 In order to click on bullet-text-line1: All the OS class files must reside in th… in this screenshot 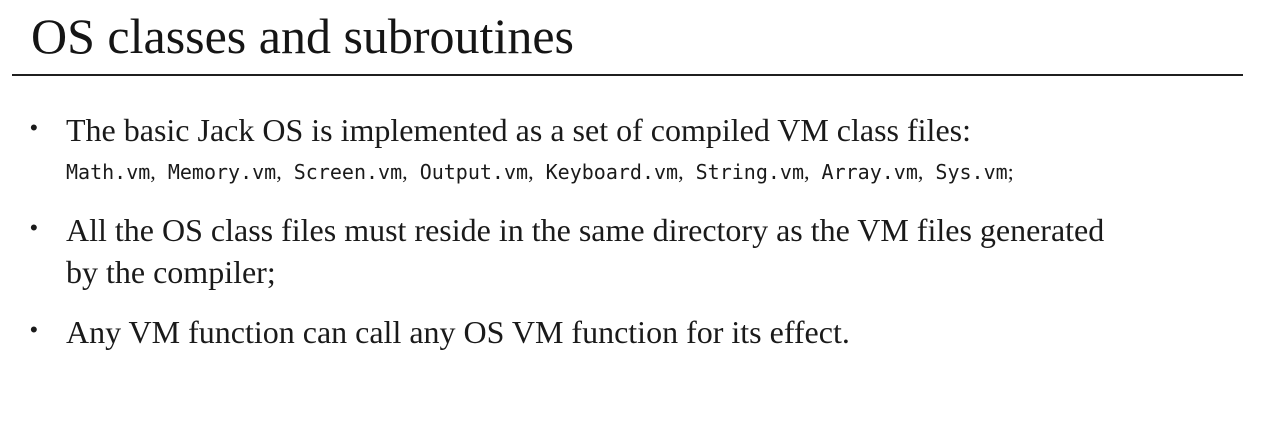, I will do `click(585, 230)`.